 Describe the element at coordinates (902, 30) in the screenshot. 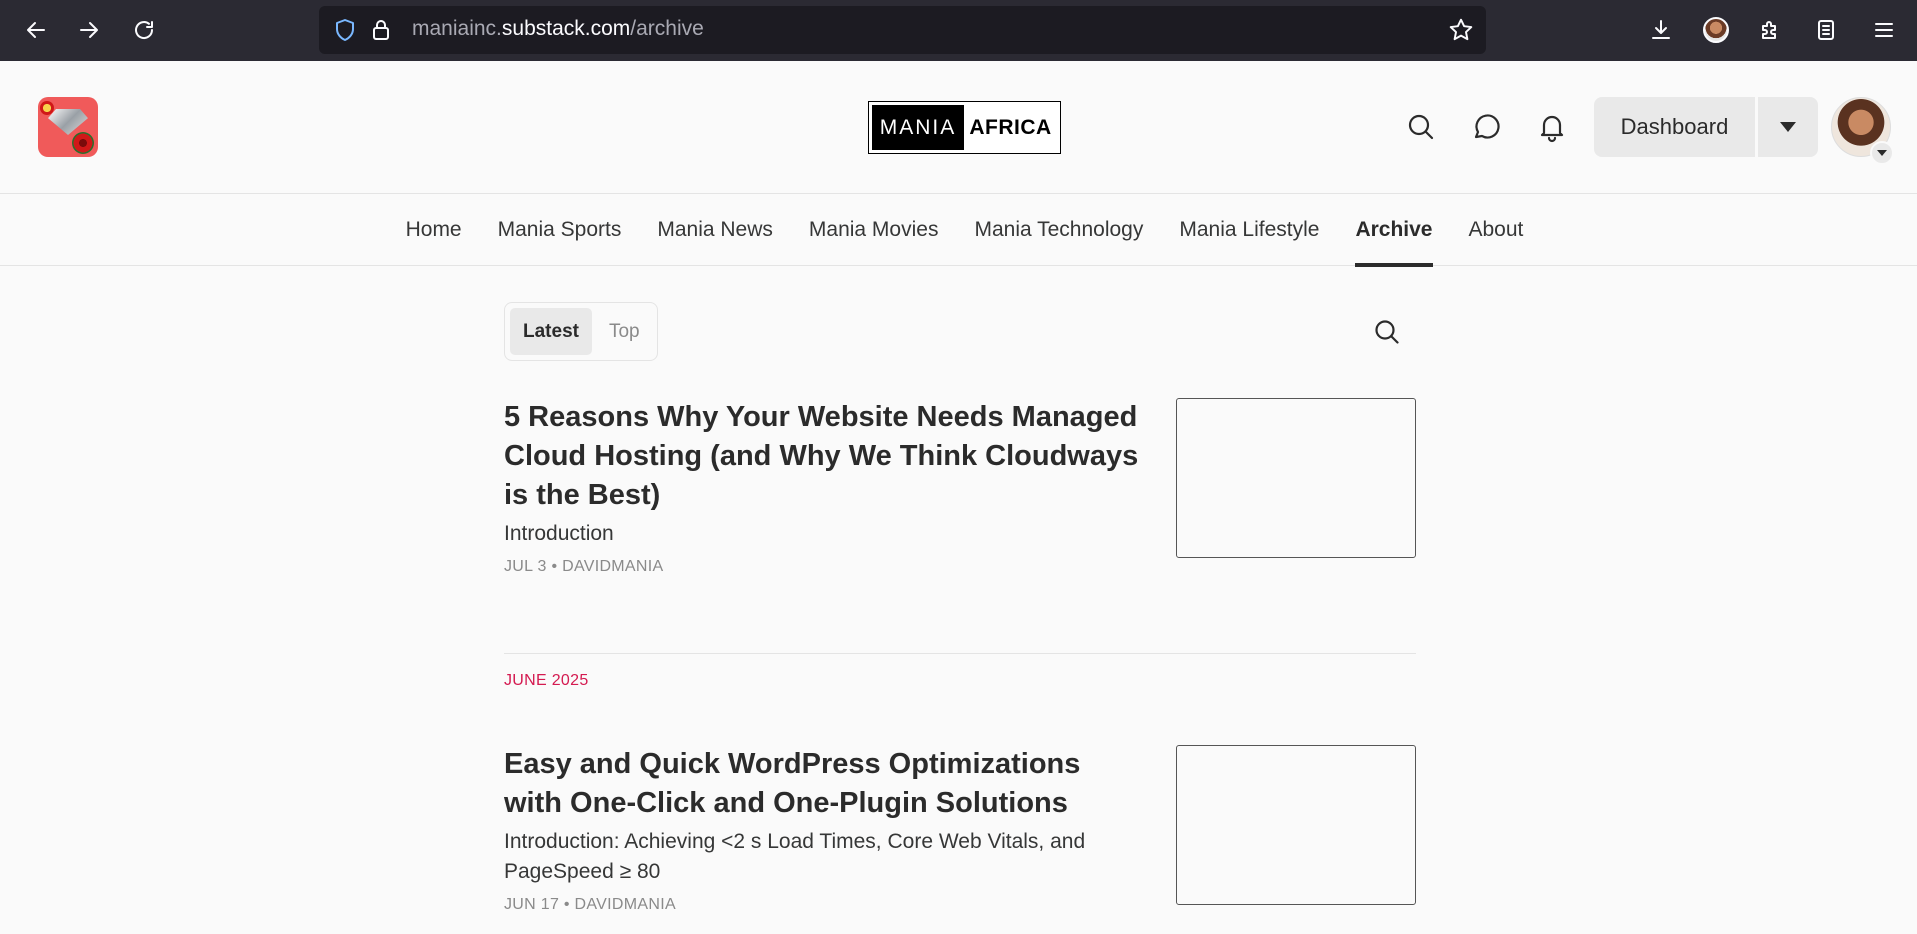

I see `address-bar: maniainc.substack.com/archive` at that location.